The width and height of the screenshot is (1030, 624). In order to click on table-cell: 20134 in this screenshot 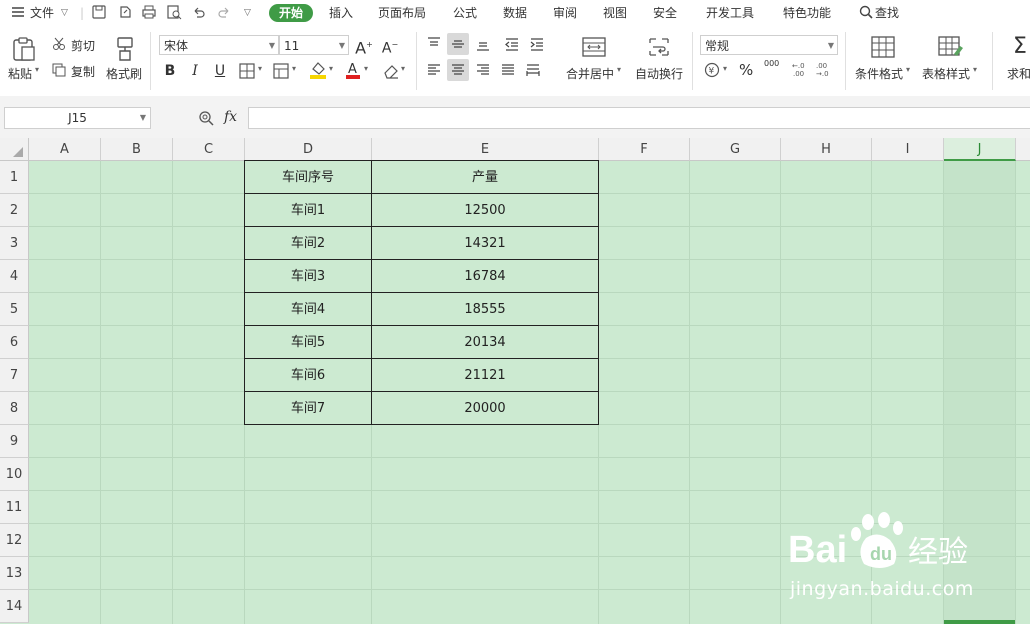, I will do `click(485, 342)`.